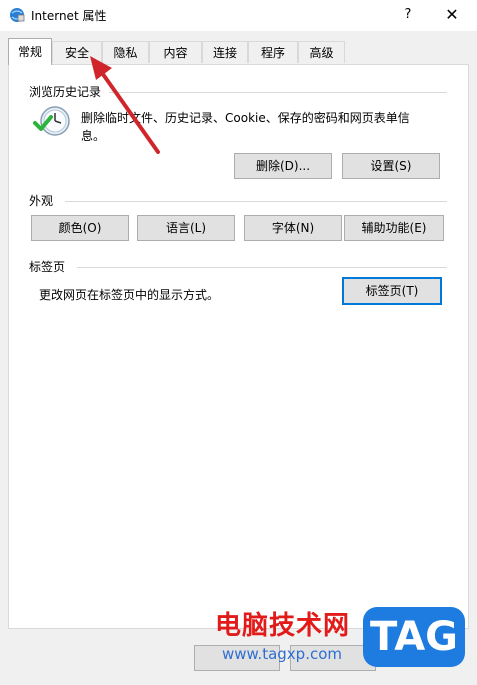 This screenshot has width=477, height=685. Describe the element at coordinates (175, 52) in the screenshot. I see `tab-content: 内容` at that location.